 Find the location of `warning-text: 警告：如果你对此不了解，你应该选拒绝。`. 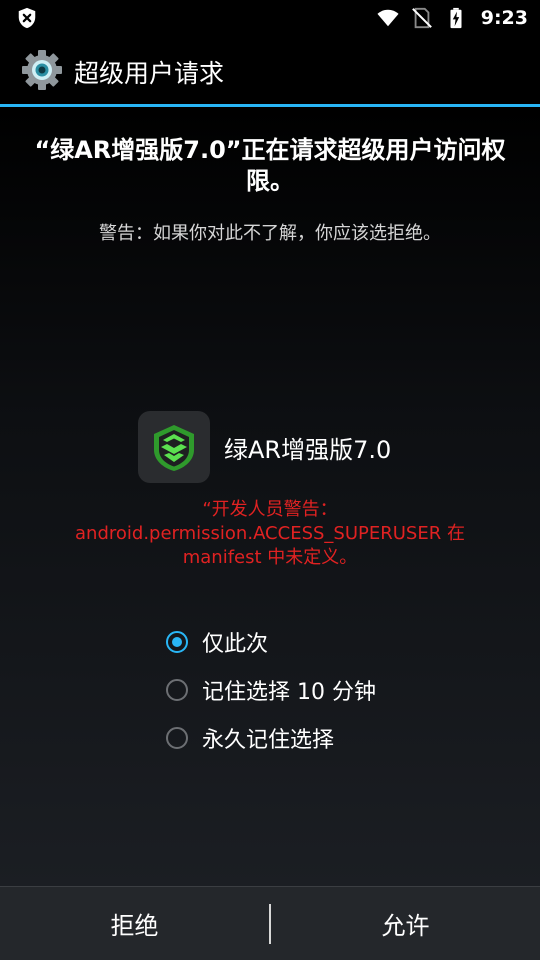

warning-text: 警告：如果你对此不了解，你应该选拒绝。 is located at coordinates (270, 233).